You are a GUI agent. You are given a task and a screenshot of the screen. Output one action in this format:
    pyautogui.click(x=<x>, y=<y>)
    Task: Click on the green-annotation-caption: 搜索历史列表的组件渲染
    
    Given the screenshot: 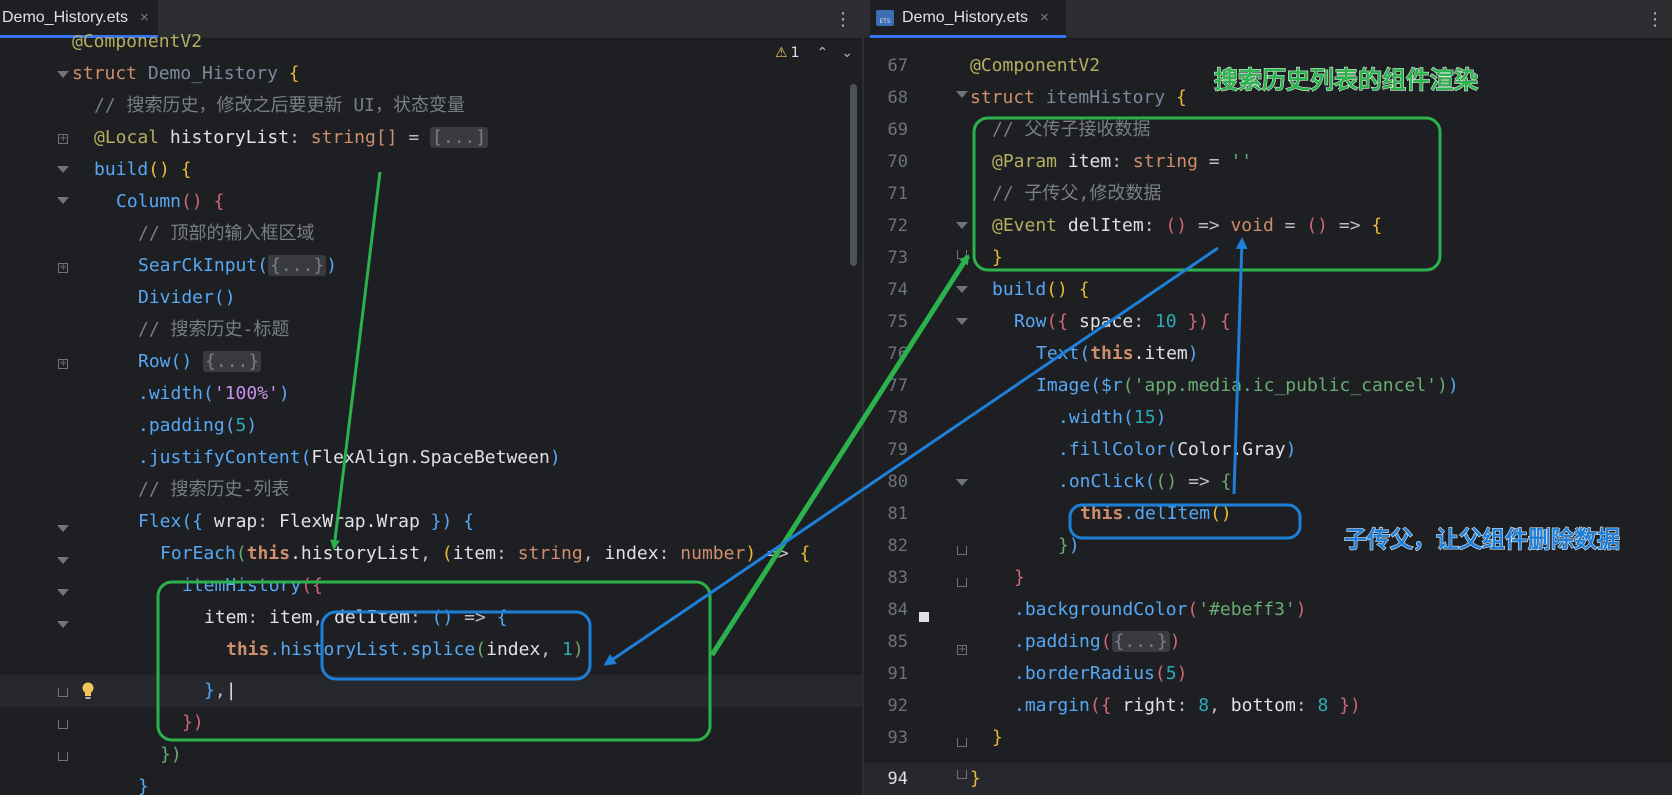 What is the action you would take?
    pyautogui.click(x=1346, y=80)
    